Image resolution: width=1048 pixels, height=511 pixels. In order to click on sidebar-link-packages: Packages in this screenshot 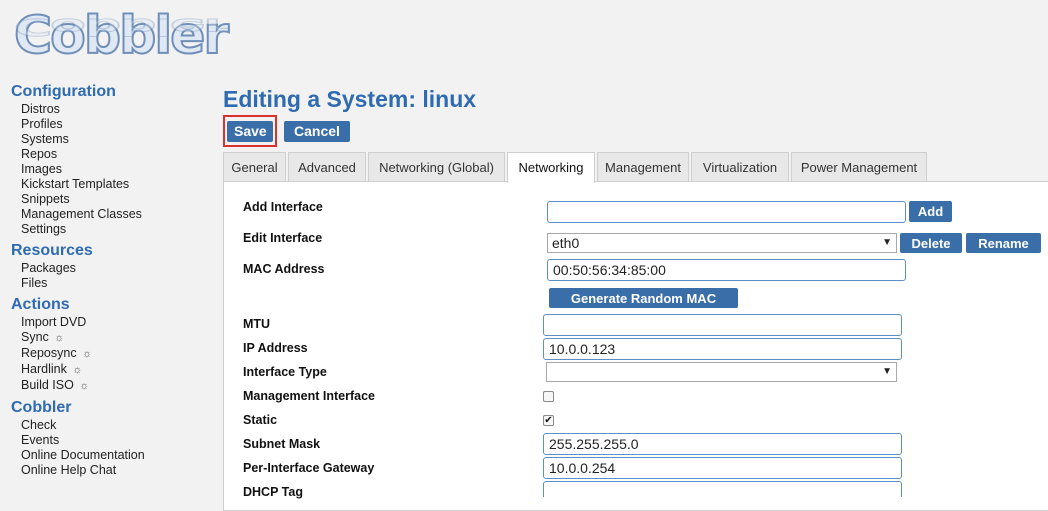, I will do `click(115, 268)`.